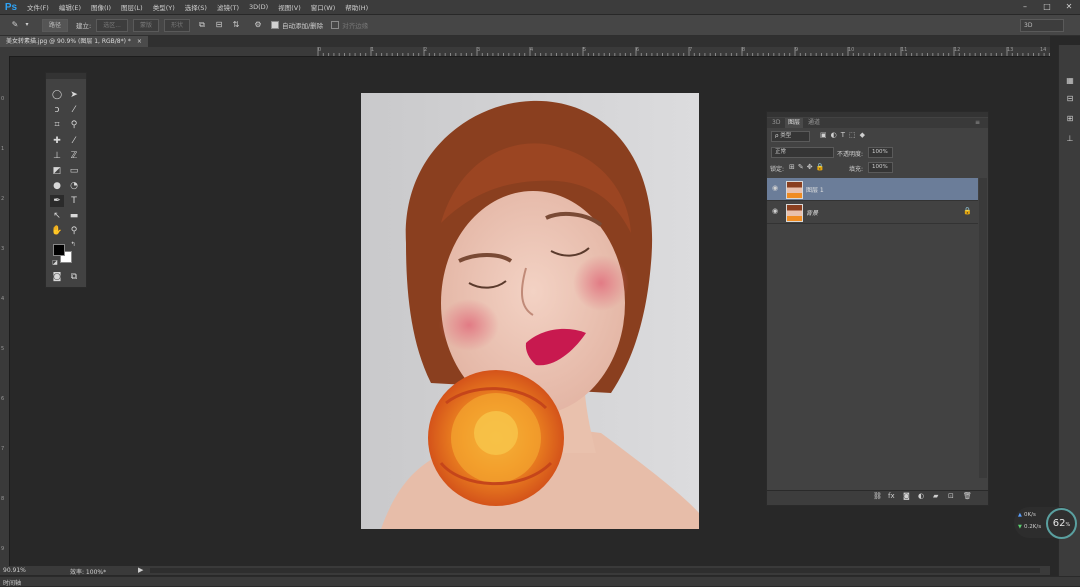 The width and height of the screenshot is (1080, 587). I want to click on lock-icons: ⊞✎✥🔒, so click(808, 167).